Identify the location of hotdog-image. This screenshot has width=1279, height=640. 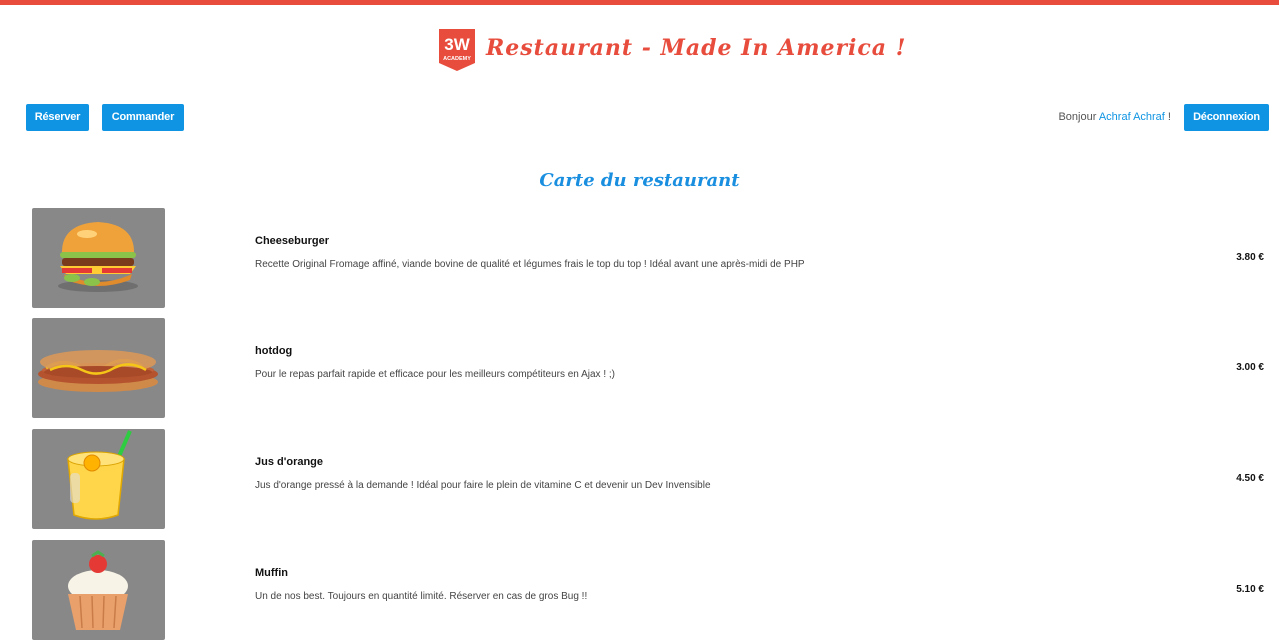
(98, 368).